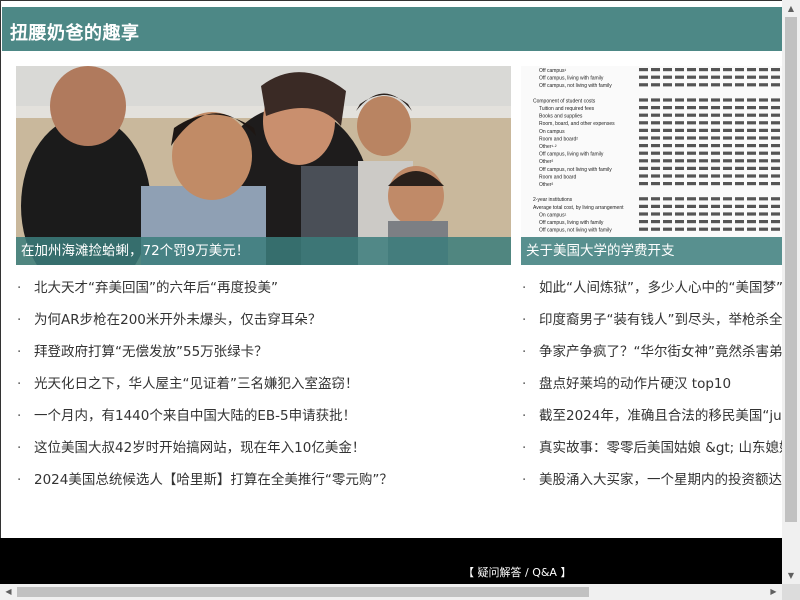 The width and height of the screenshot is (800, 600). Describe the element at coordinates (773, 592) in the screenshot. I see `scroll-right-icon: ▶` at that location.